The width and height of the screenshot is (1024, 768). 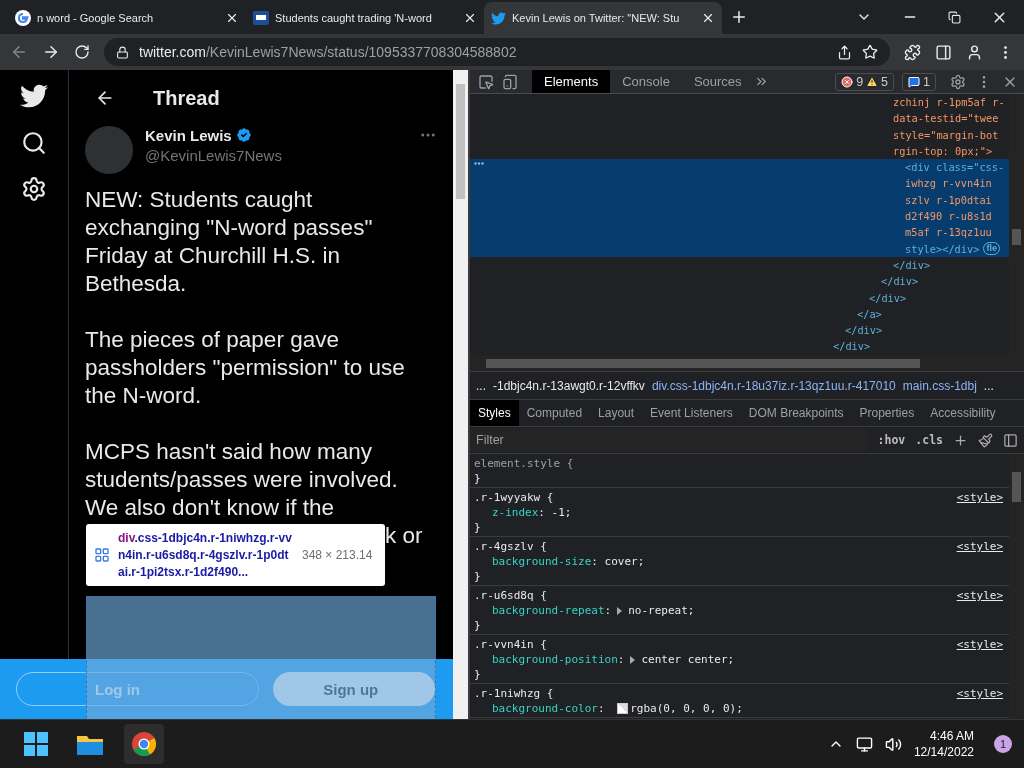 What do you see at coordinates (1003, 744) in the screenshot?
I see `notification-badge: 1` at bounding box center [1003, 744].